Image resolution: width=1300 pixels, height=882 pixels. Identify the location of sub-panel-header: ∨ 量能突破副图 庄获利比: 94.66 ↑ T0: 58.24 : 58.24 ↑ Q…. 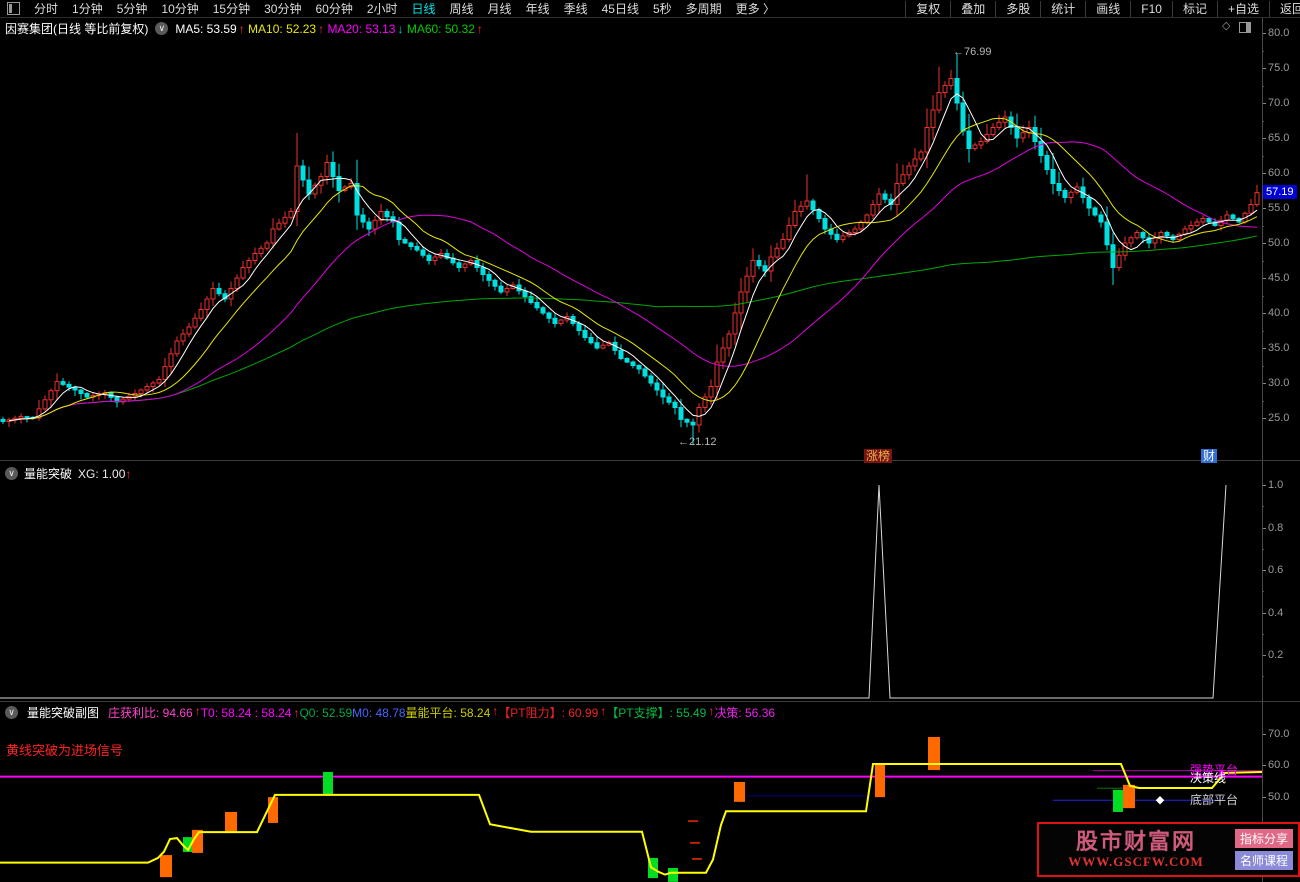
(390, 712).